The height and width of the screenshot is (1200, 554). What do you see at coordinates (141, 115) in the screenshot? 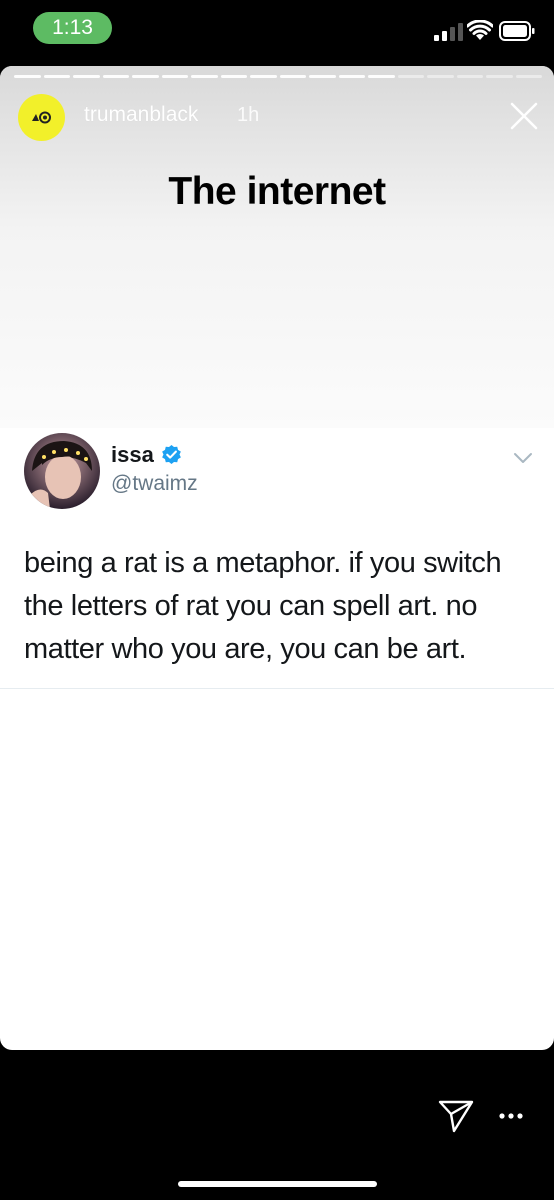
I see `story-username: trumanblack` at bounding box center [141, 115].